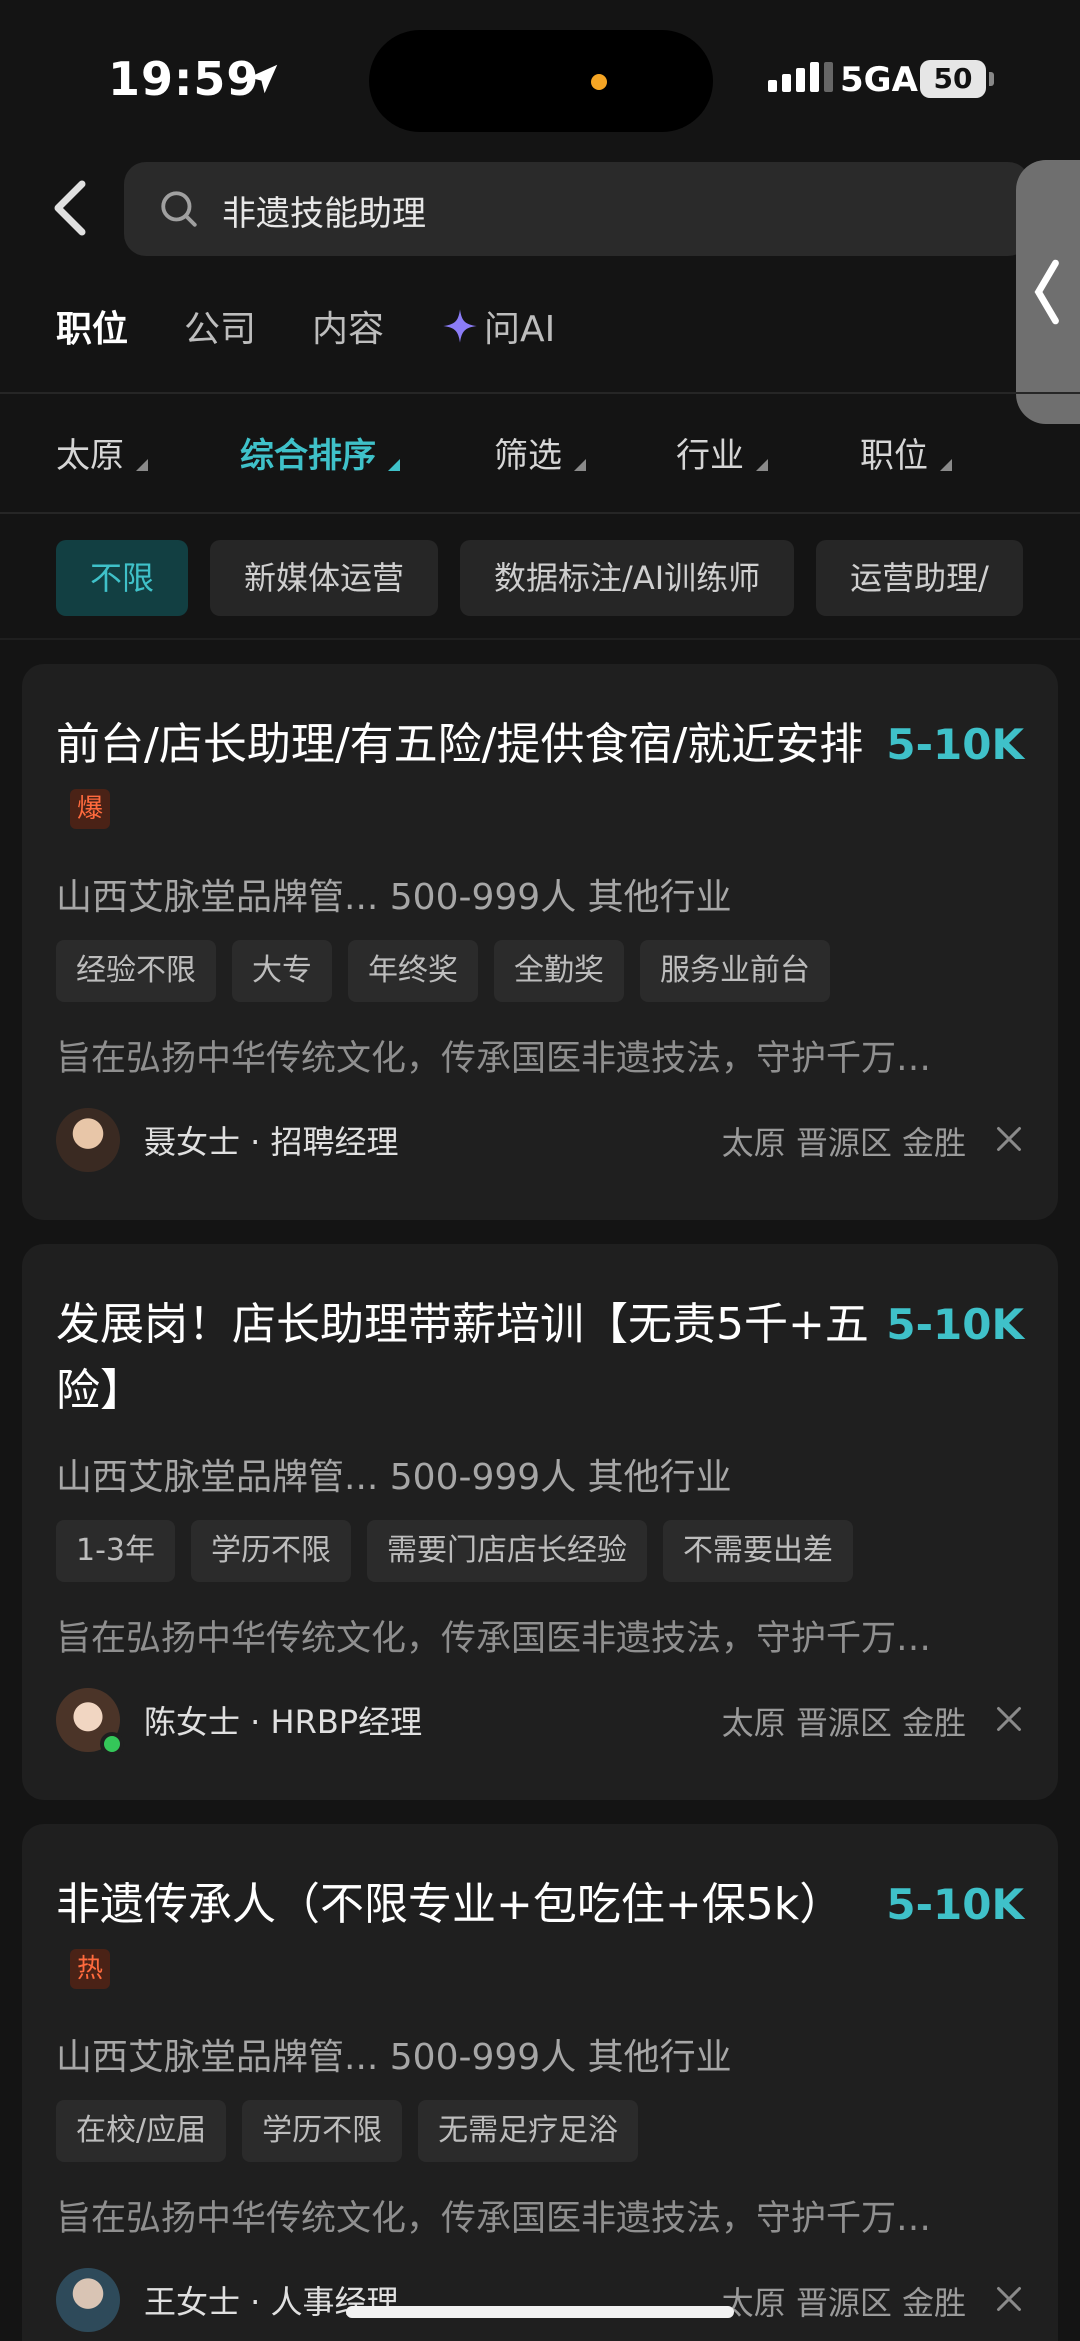  I want to click on signal-icon, so click(800, 77).